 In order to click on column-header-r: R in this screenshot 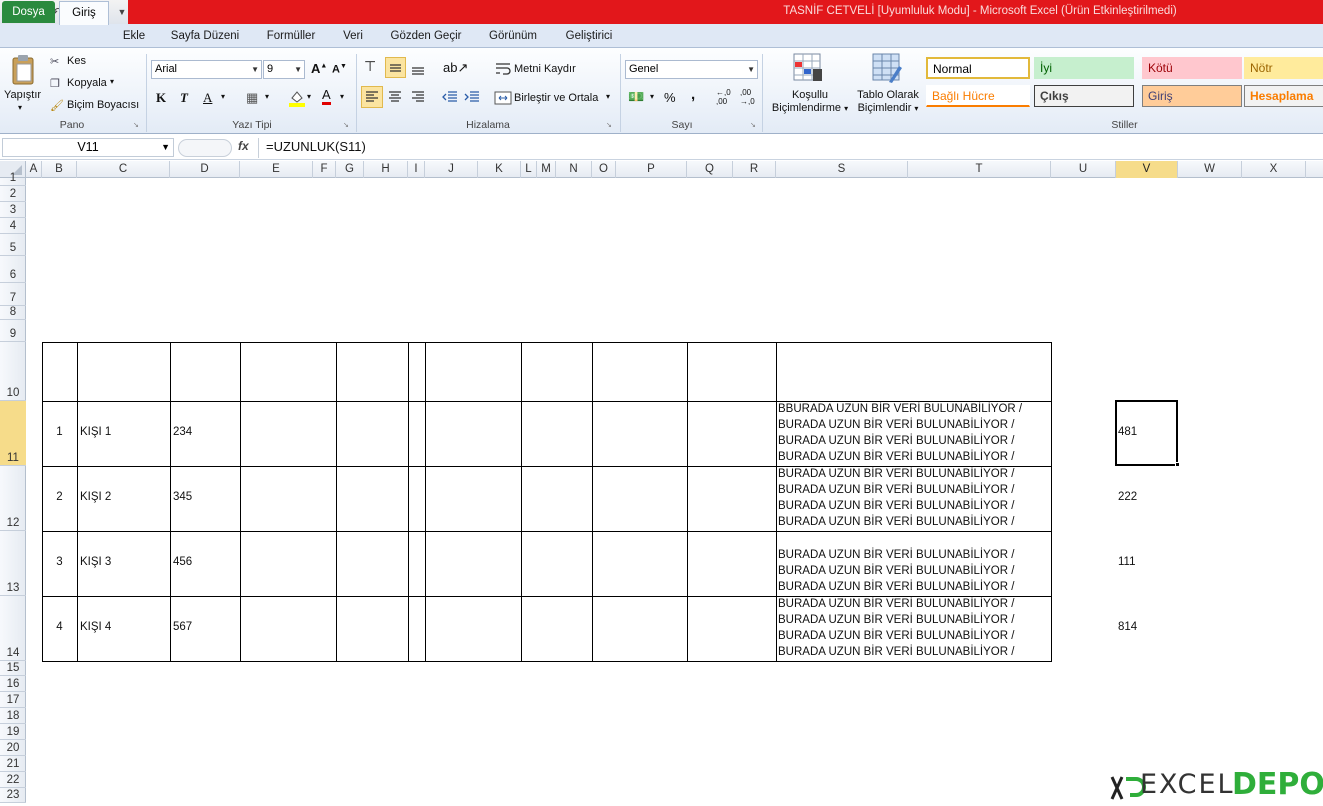, I will do `click(754, 169)`.